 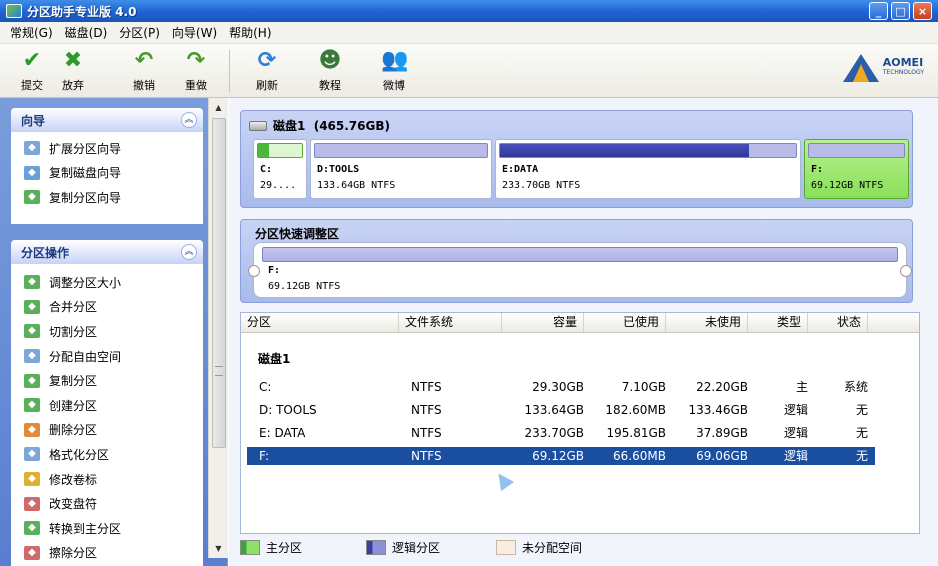 I want to click on op-split: ◆ 切割分区, so click(x=107, y=331).